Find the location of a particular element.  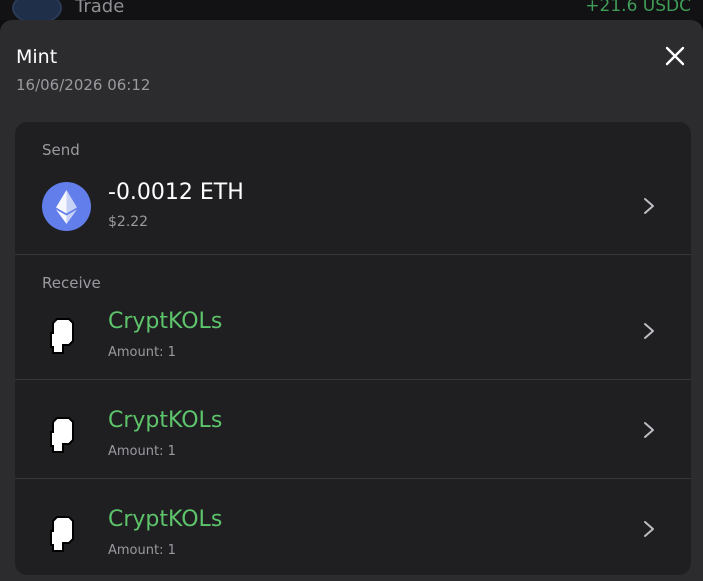

close-icon is located at coordinates (675, 56).